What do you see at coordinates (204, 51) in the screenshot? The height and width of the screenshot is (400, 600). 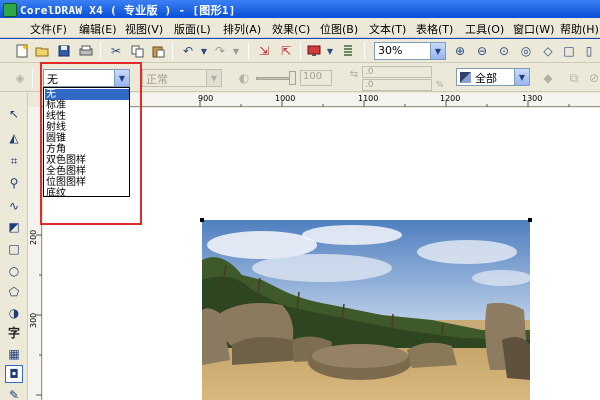 I see `undo-dropdown-icon: ▼` at bounding box center [204, 51].